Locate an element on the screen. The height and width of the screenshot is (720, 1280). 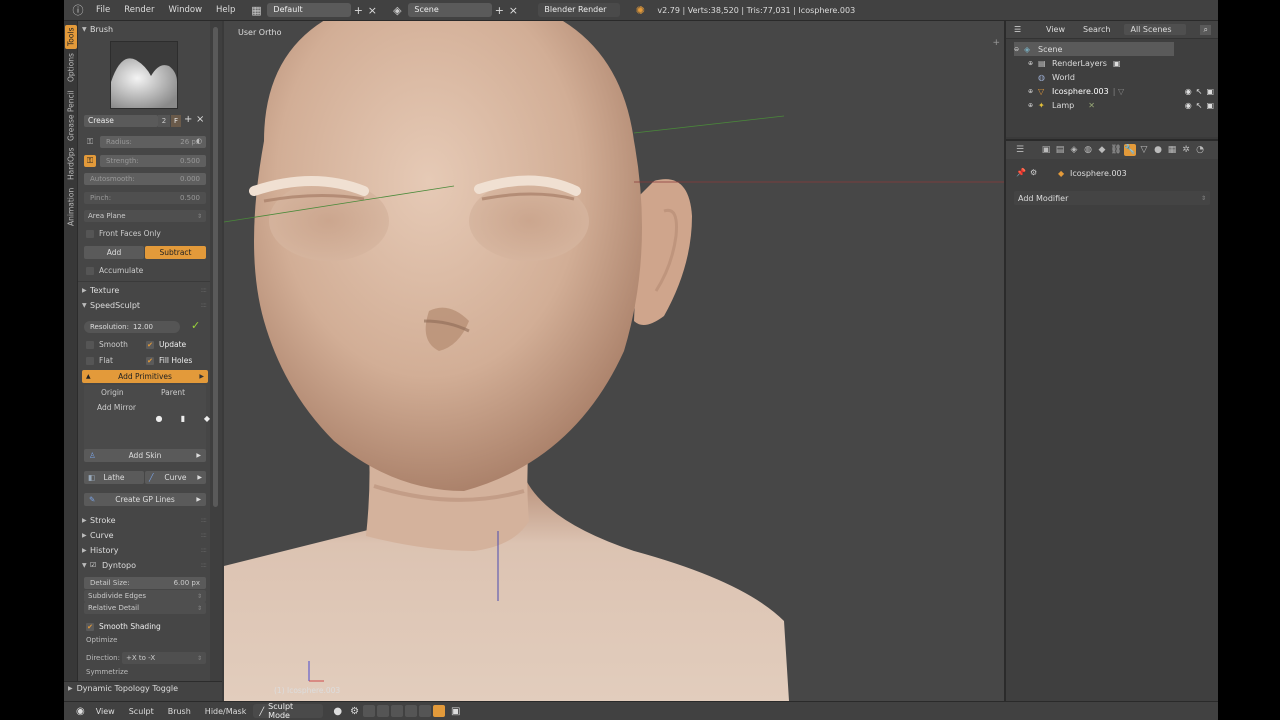
unlink-brush-button: × is located at coordinates (200, 119).